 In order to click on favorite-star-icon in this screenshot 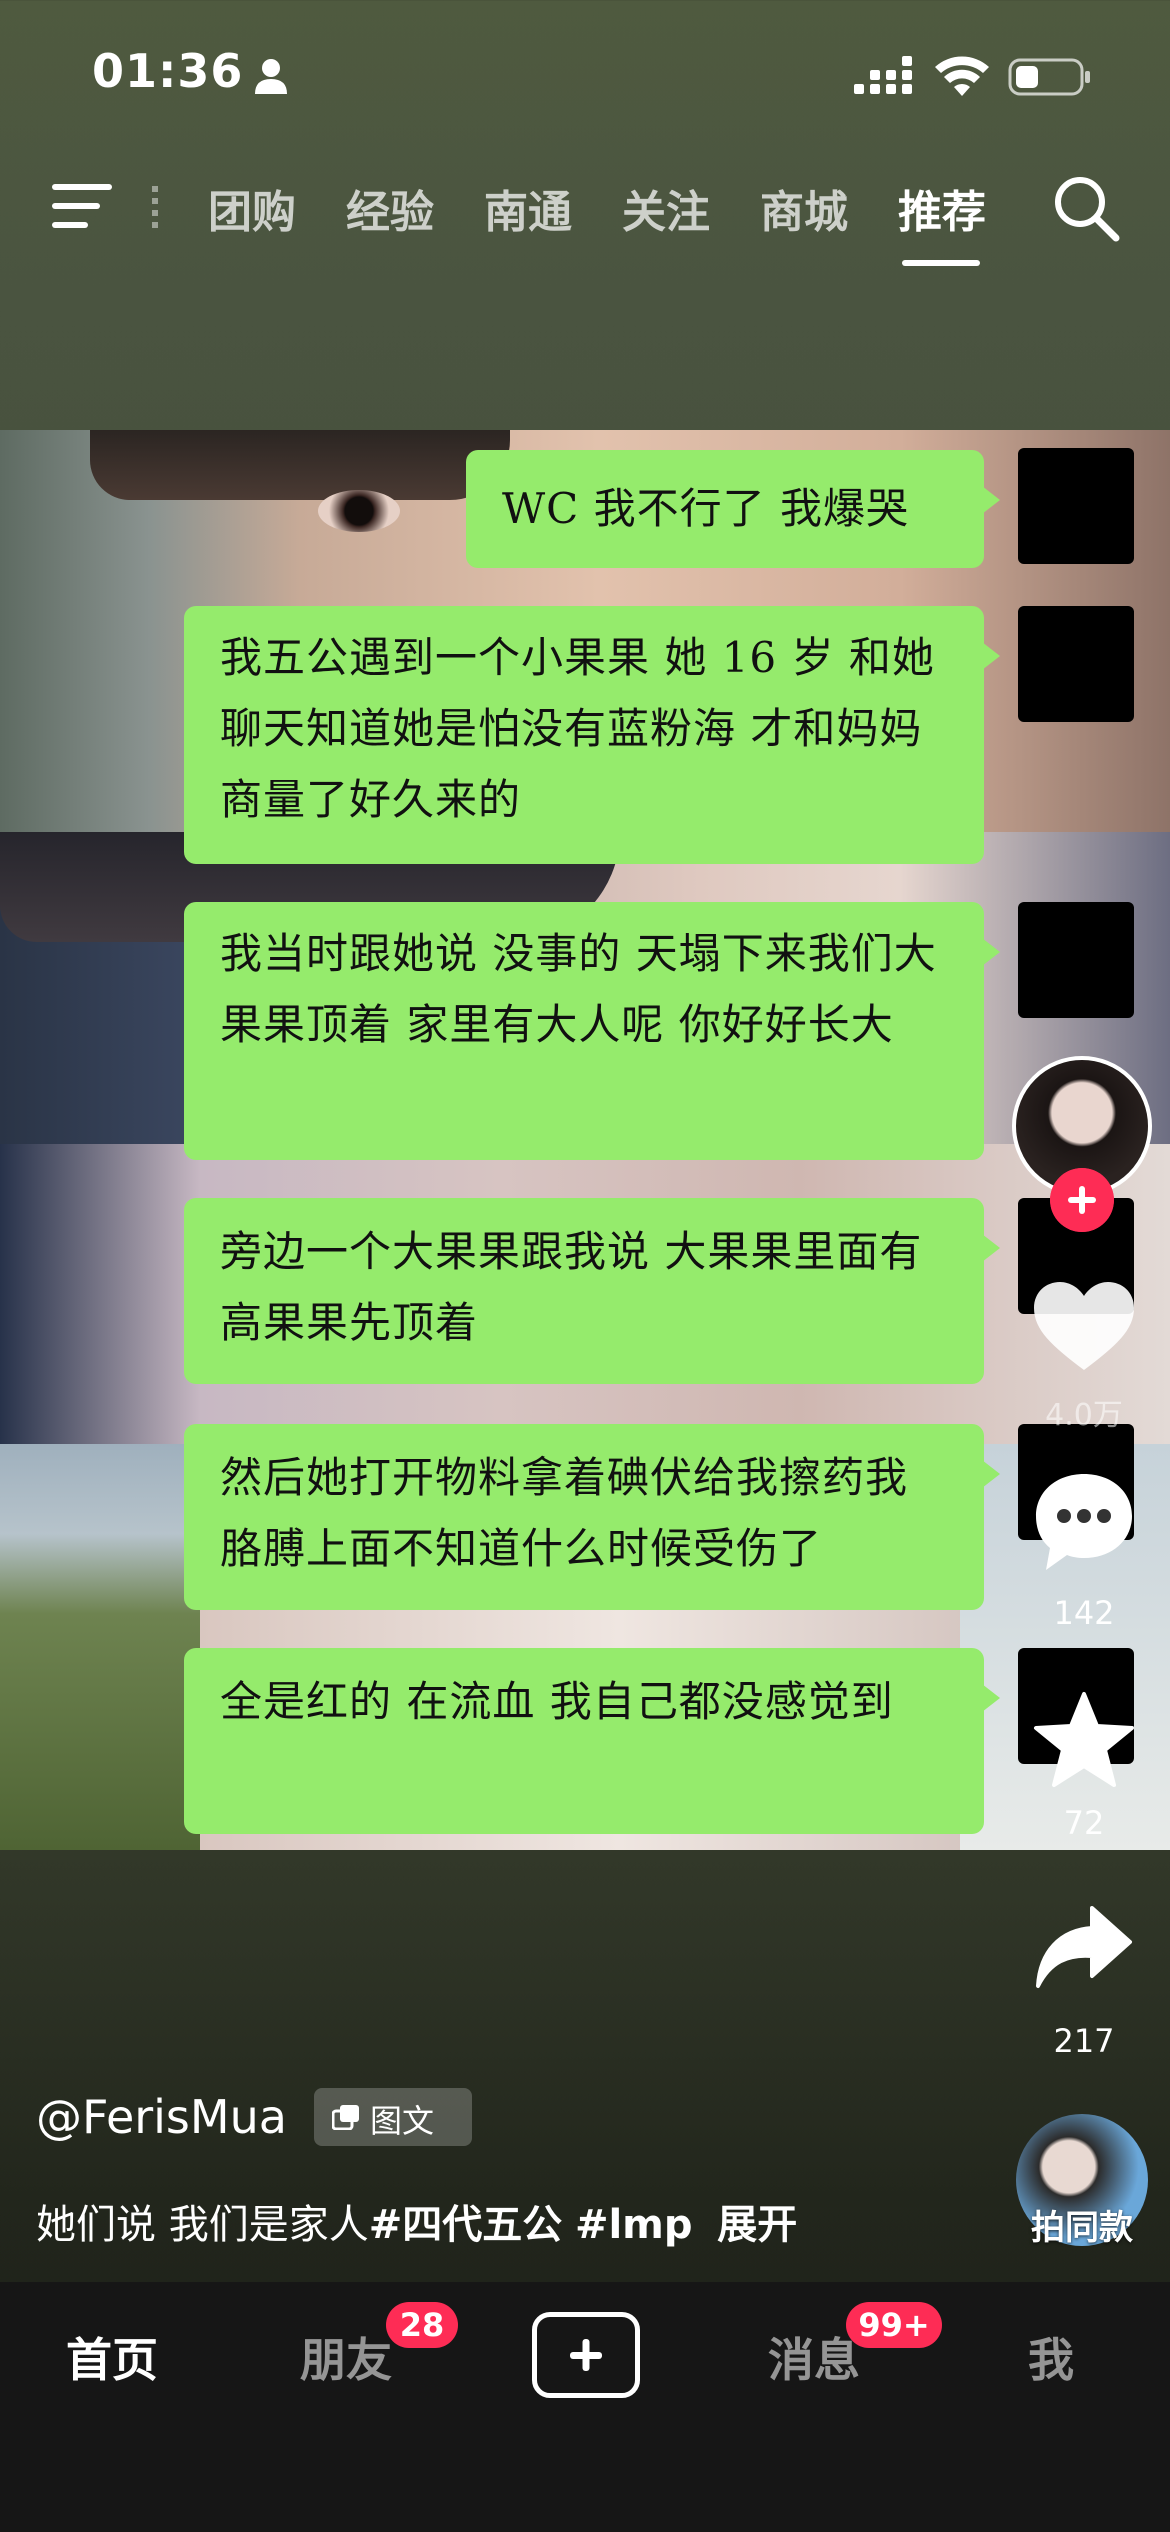, I will do `click(1084, 1740)`.